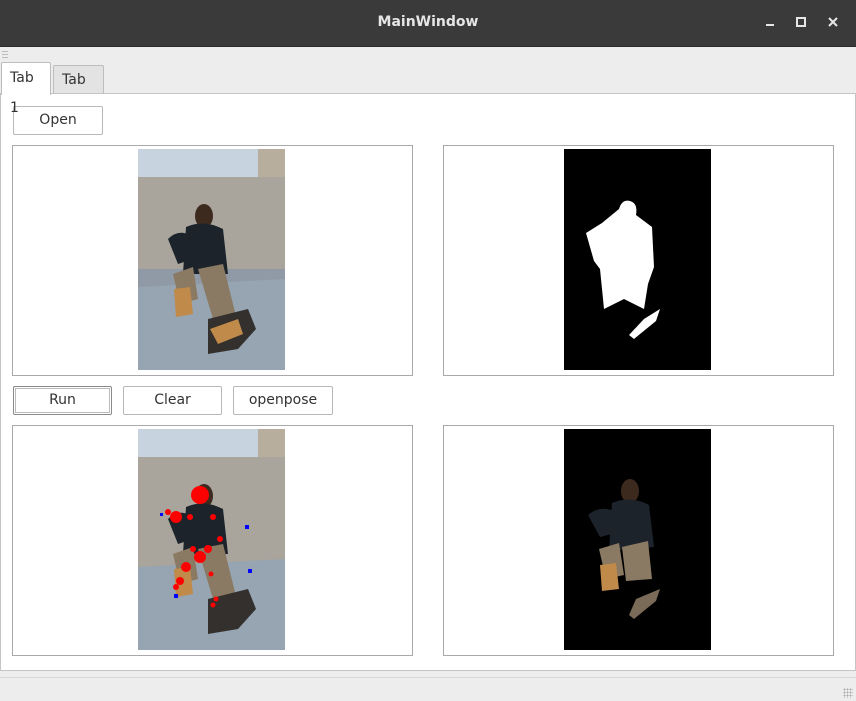  I want to click on maximize-icon, so click(801, 22).